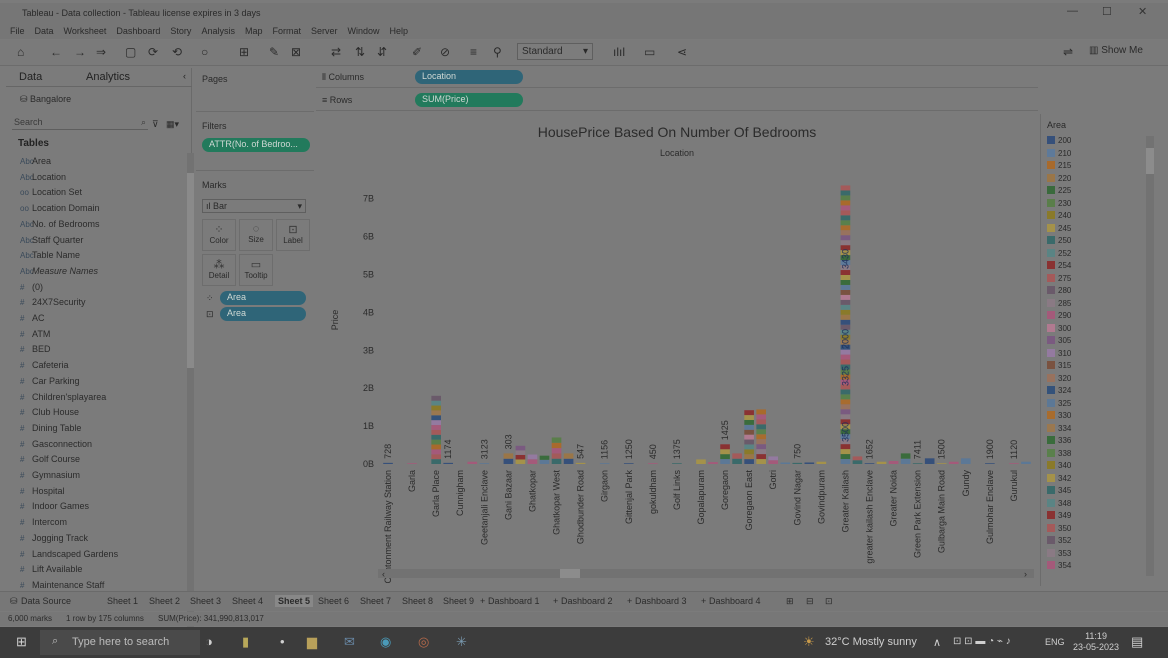  I want to click on bar-data-label: 1375, so click(677, 449).